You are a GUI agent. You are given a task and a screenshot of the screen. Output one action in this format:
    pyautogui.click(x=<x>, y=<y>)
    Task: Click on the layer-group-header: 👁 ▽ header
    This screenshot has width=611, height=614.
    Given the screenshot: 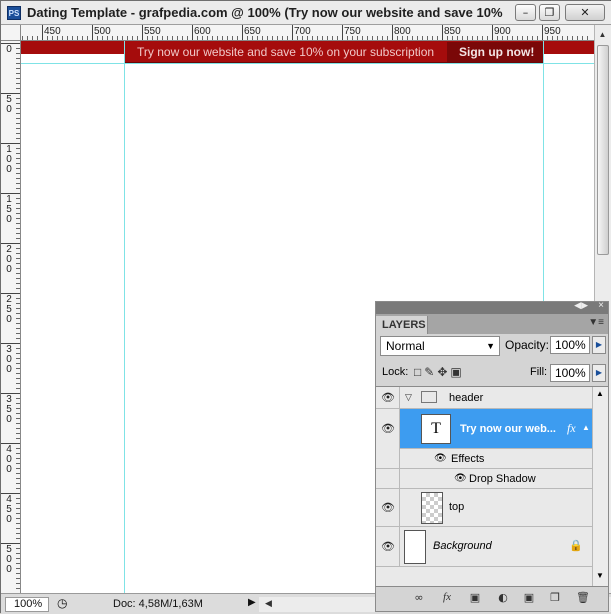 What is the action you would take?
    pyautogui.click(x=484, y=398)
    